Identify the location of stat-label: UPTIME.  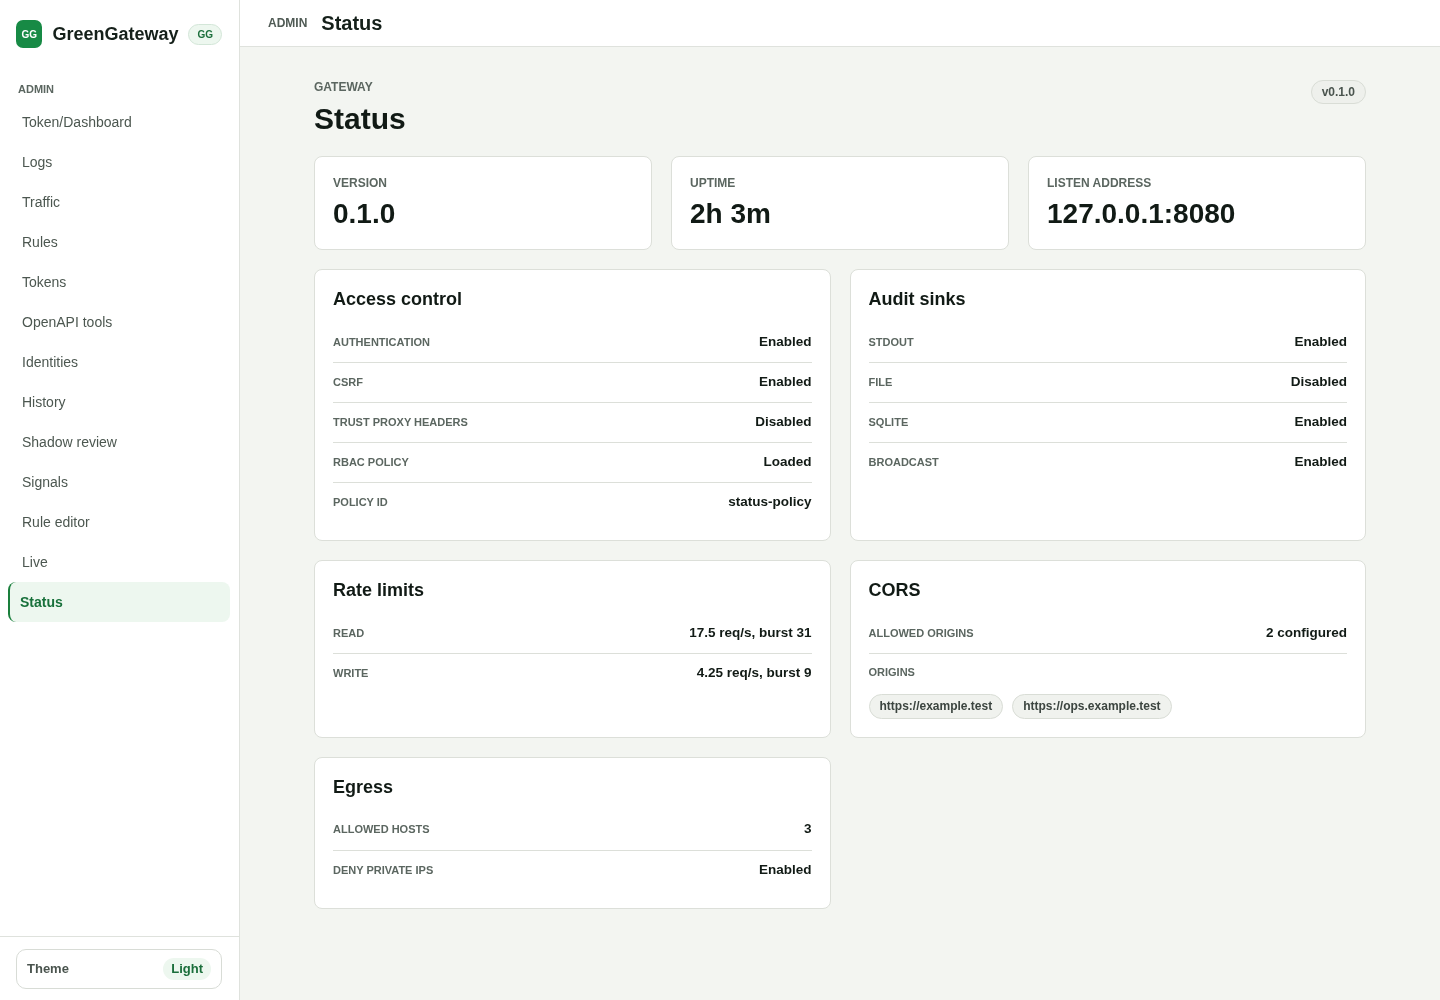
(713, 183).